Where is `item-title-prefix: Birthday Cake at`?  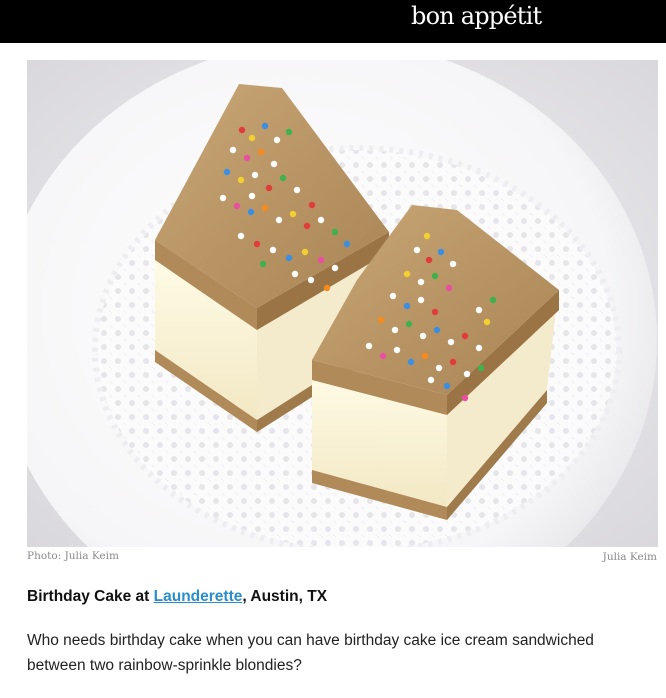 item-title-prefix: Birthday Cake at is located at coordinates (90, 596).